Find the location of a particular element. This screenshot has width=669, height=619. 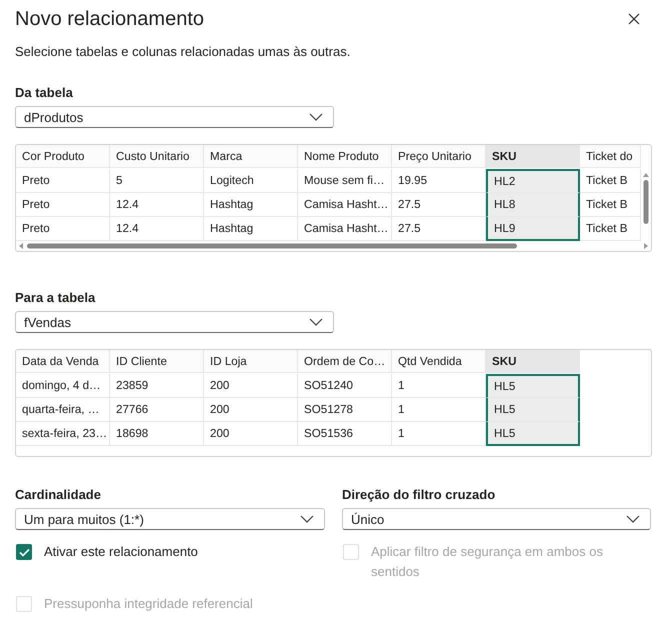

checkbox is located at coordinates (24, 552).